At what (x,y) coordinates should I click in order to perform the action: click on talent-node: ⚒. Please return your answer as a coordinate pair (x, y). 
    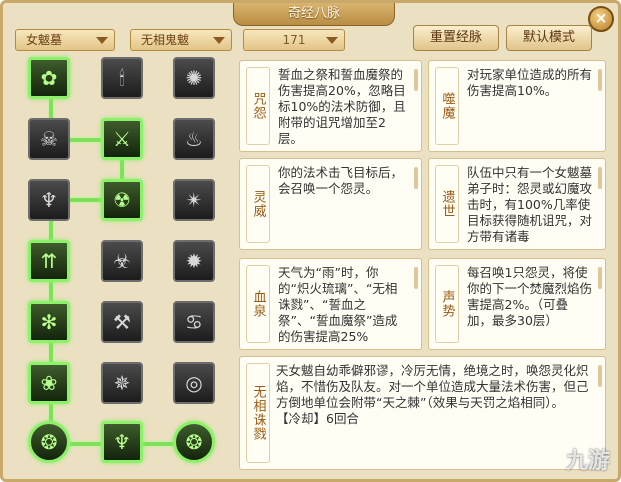
    Looking at the image, I should click on (122, 322).